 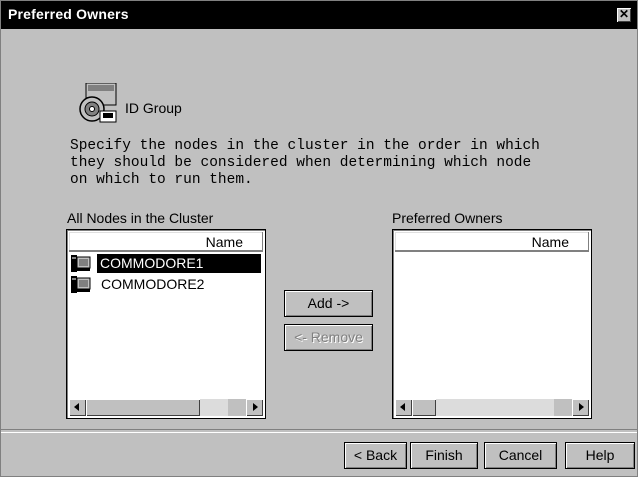 What do you see at coordinates (444, 455) in the screenshot?
I see `finish-button: Finish` at bounding box center [444, 455].